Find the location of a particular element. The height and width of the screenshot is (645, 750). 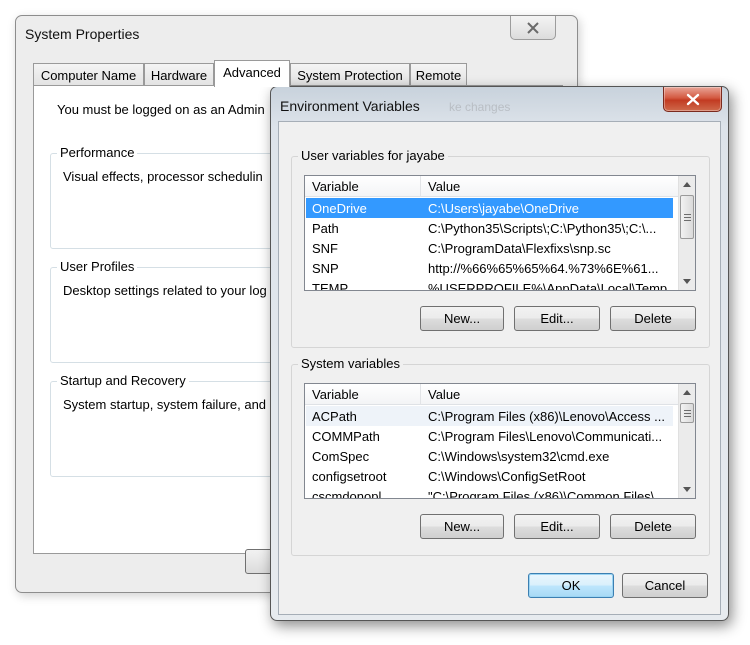

variable-value: %USERPROFILE%\AppData\Local\Temp is located at coordinates (548, 286).